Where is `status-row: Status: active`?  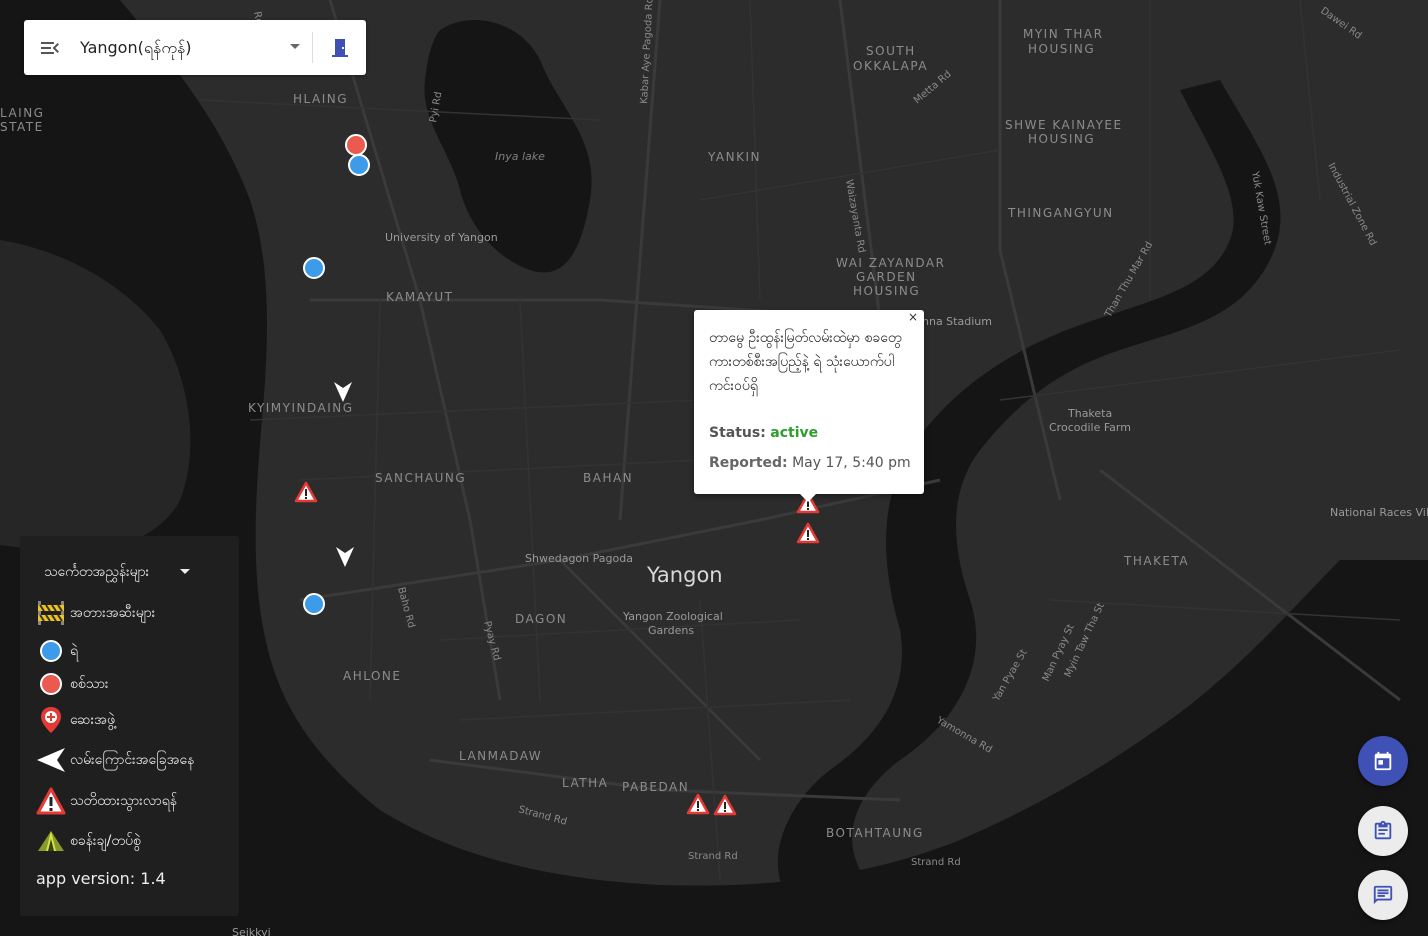 status-row: Status: active is located at coordinates (763, 433).